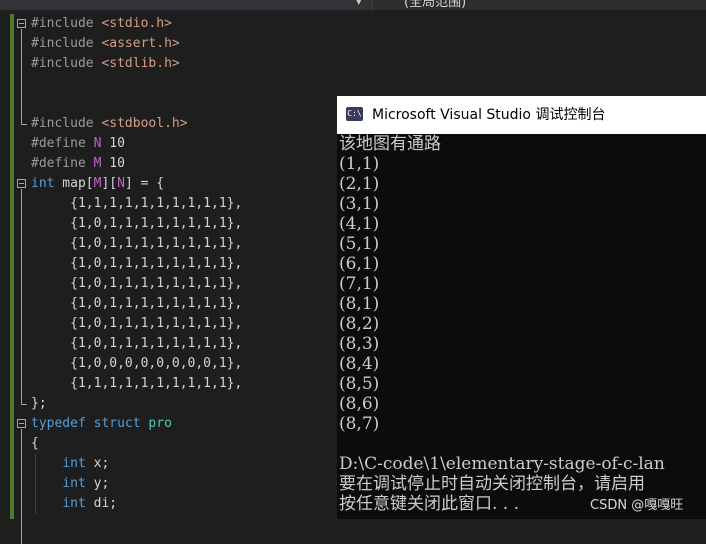 The image size is (706, 544). Describe the element at coordinates (429, 504) in the screenshot. I see `console-line: 按任意键关闭此窗口. . .` at that location.